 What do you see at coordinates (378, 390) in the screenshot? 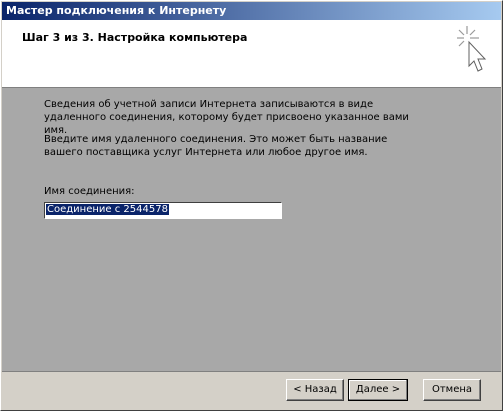
I see `next-button: Далее >` at bounding box center [378, 390].